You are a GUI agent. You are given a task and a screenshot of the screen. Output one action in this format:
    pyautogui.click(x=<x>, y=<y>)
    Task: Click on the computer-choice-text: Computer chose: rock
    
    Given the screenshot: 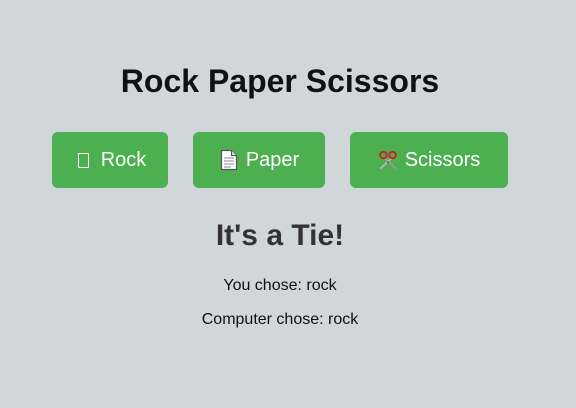 What is the action you would take?
    pyautogui.click(x=280, y=319)
    